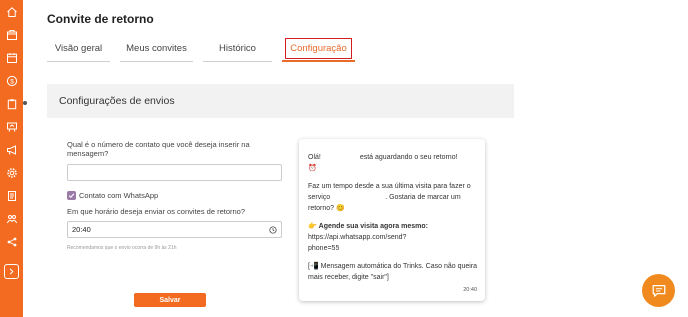 This screenshot has width=688, height=317. I want to click on clipboard-icon, so click(13, 103).